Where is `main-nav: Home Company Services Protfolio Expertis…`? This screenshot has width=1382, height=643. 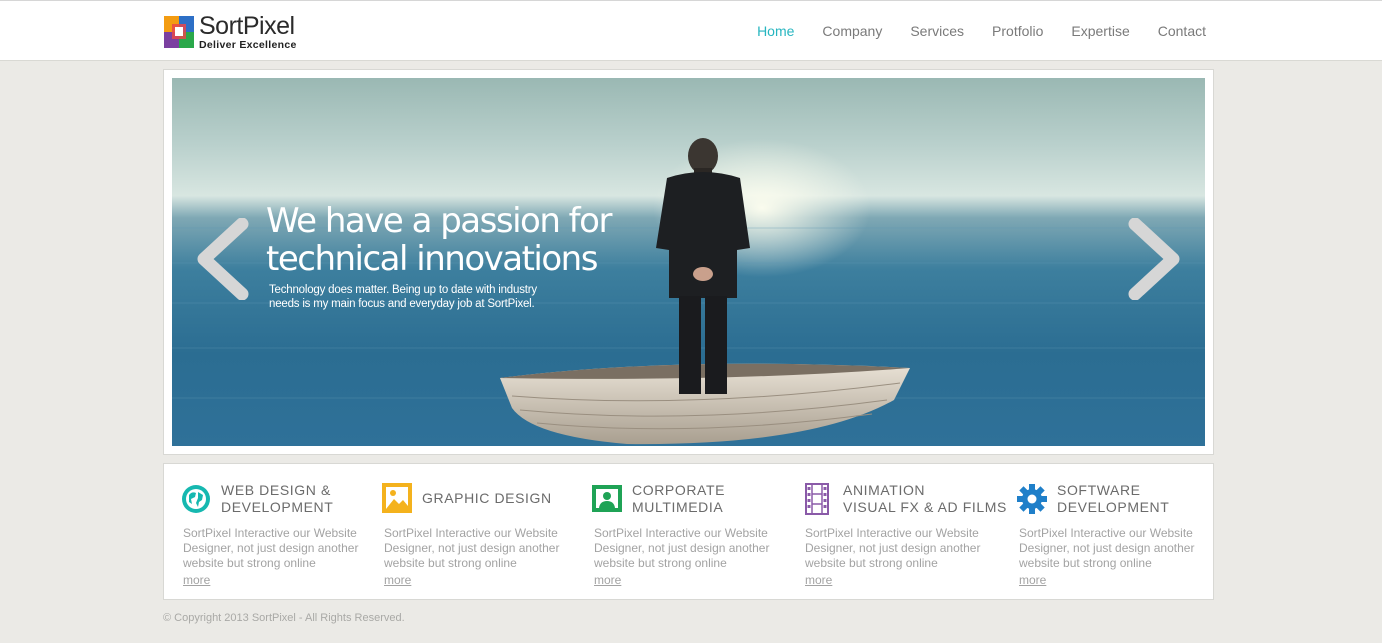
main-nav: Home Company Services Protfolio Expertis… is located at coordinates (967, 31).